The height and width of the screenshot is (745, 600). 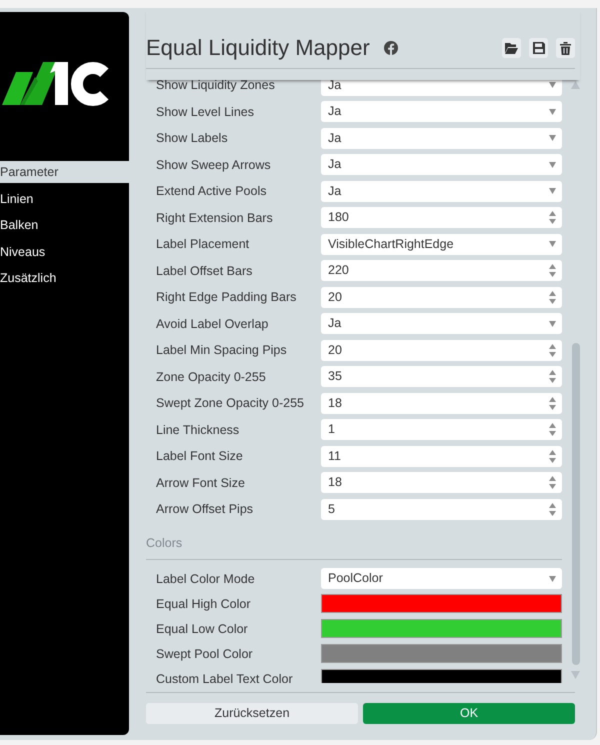 I want to click on field-label: Right Edge Padding Bars, so click(x=226, y=297).